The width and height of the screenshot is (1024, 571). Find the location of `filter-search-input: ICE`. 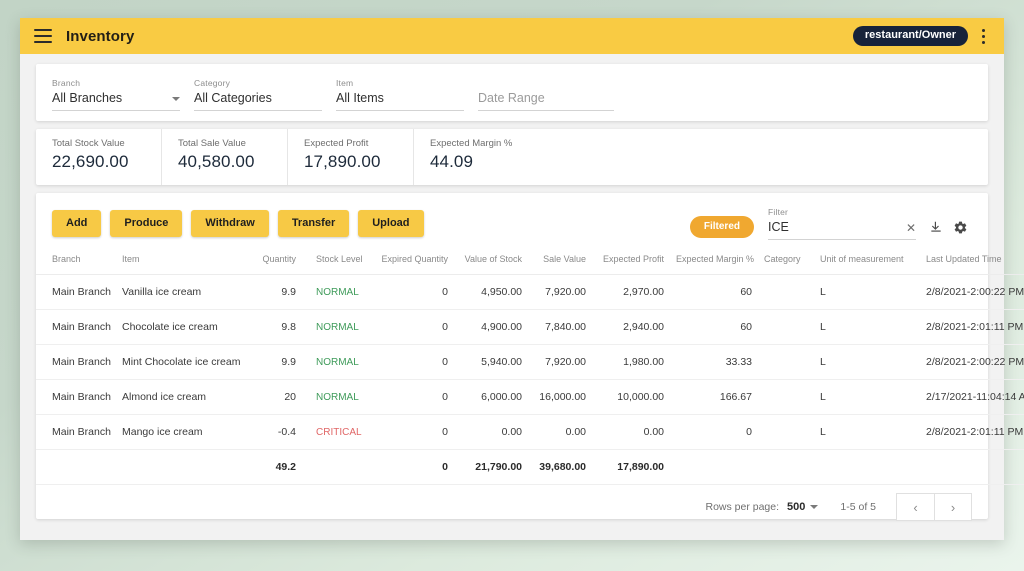

filter-search-input: ICE is located at coordinates (778, 227).